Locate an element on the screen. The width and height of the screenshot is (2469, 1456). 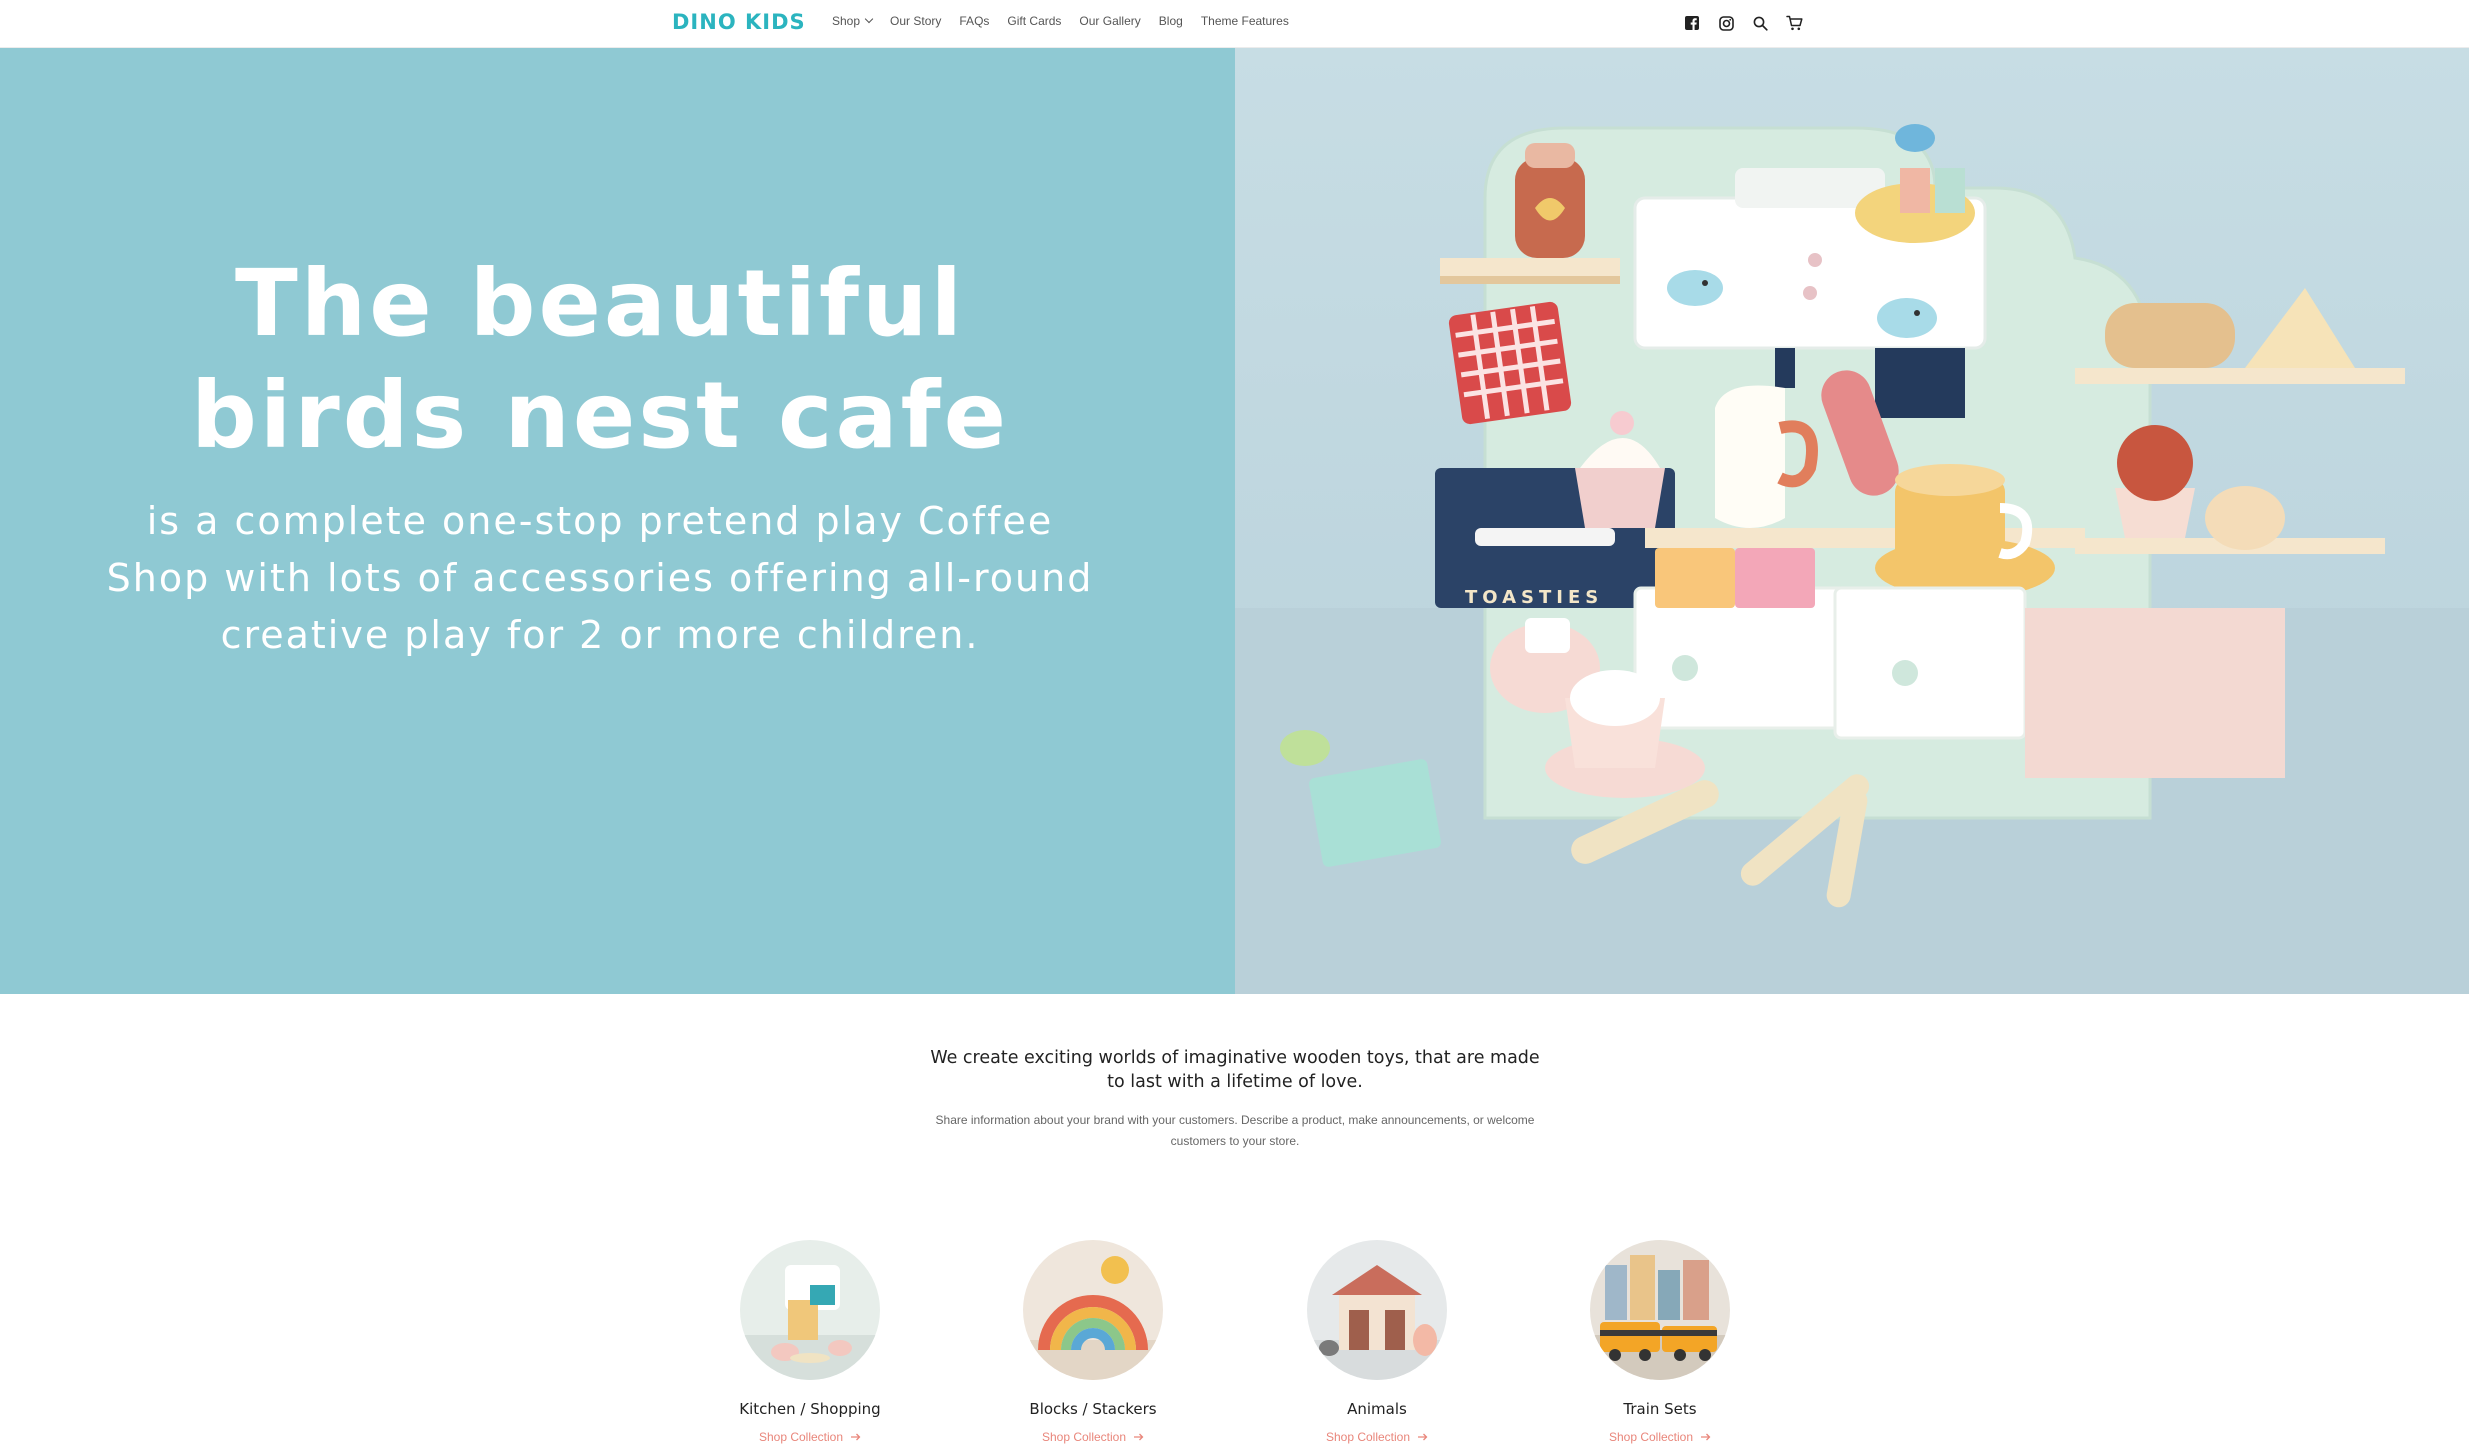
collection-title: Blocks / Stackers is located at coordinates (1093, 1409).